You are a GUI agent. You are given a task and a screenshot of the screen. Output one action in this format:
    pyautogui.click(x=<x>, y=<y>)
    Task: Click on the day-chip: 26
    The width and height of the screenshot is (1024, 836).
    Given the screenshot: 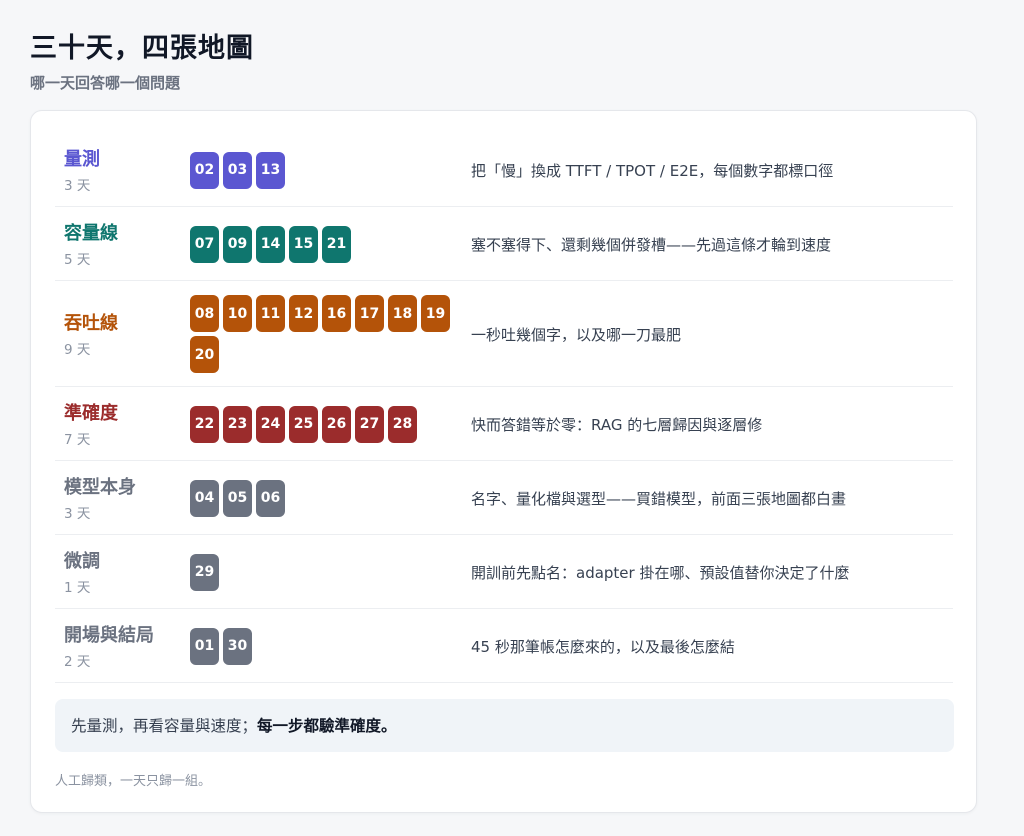 What is the action you would take?
    pyautogui.click(x=336, y=424)
    